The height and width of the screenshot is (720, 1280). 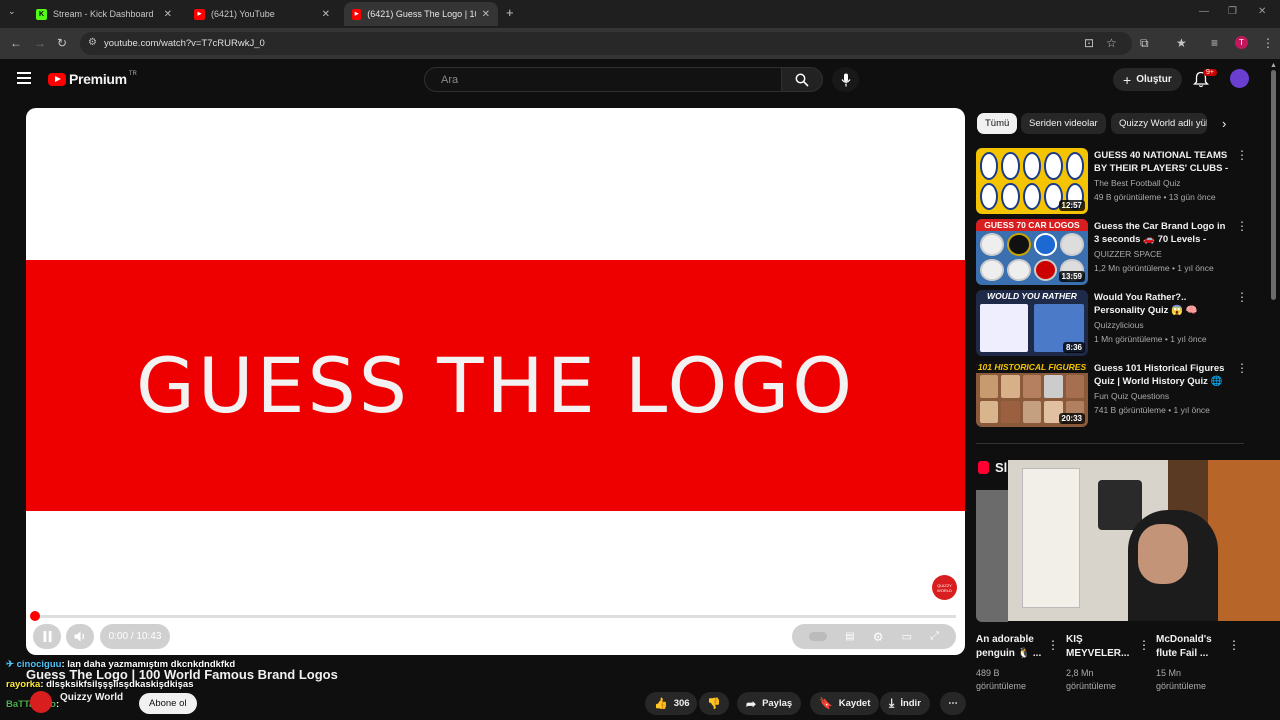 What do you see at coordinates (769, 703) in the screenshot?
I see `share-button: ➦ Paylaş` at bounding box center [769, 703].